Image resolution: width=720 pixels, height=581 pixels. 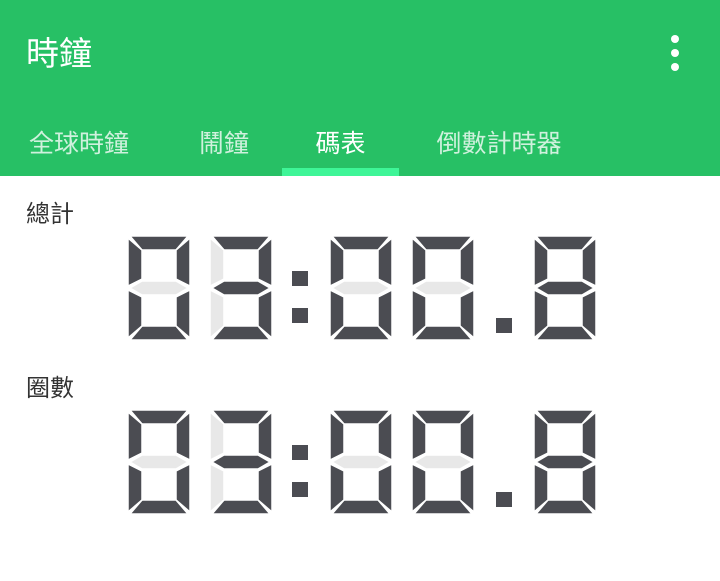 I want to click on more-vert-icon, so click(x=675, y=53).